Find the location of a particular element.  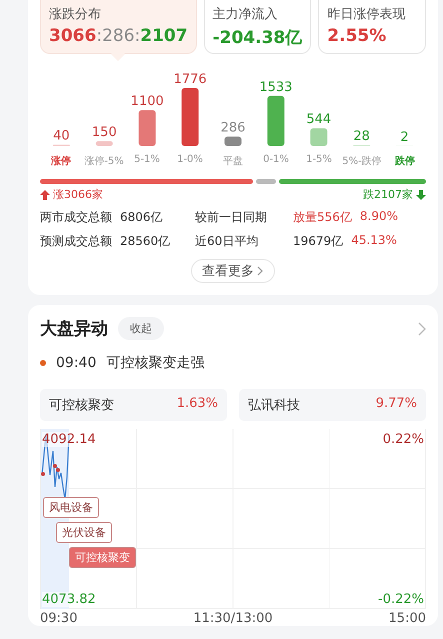

section-title: 大盘异动 is located at coordinates (74, 329).